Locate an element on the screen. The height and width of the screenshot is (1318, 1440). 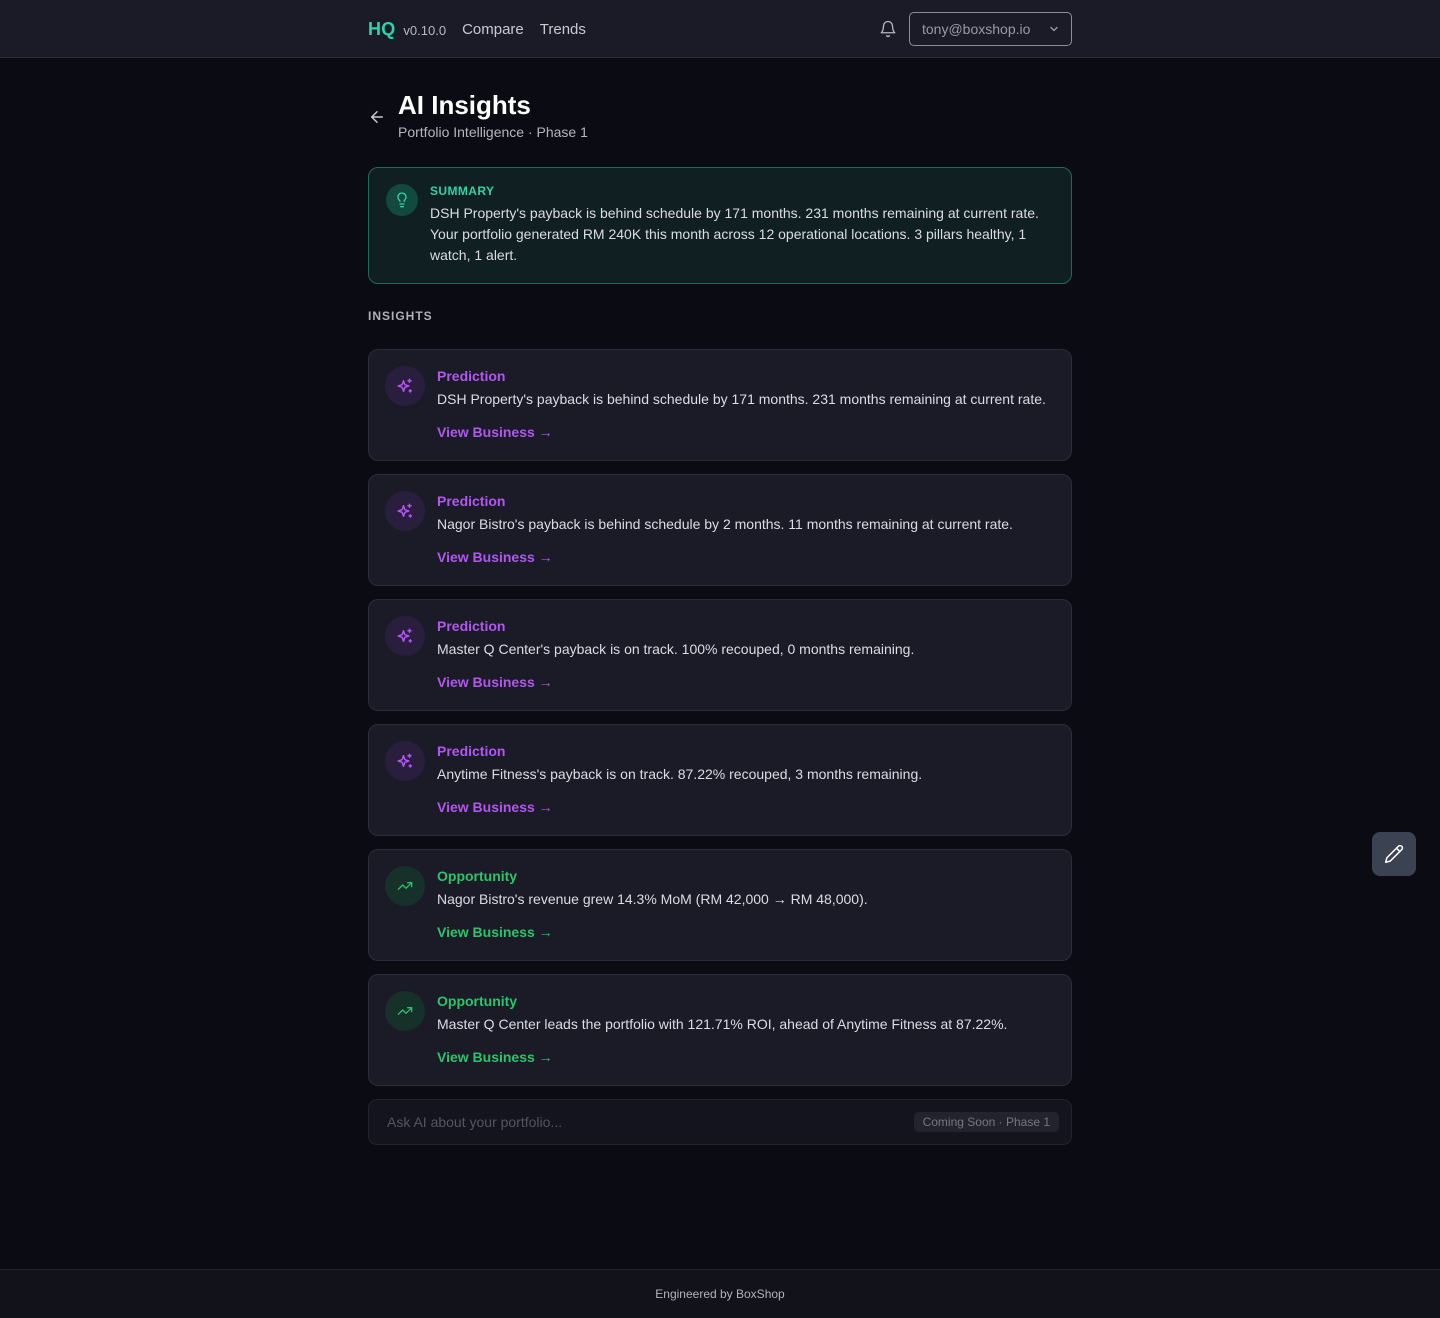
insights-section-label: INSIGHTS is located at coordinates (400, 316).